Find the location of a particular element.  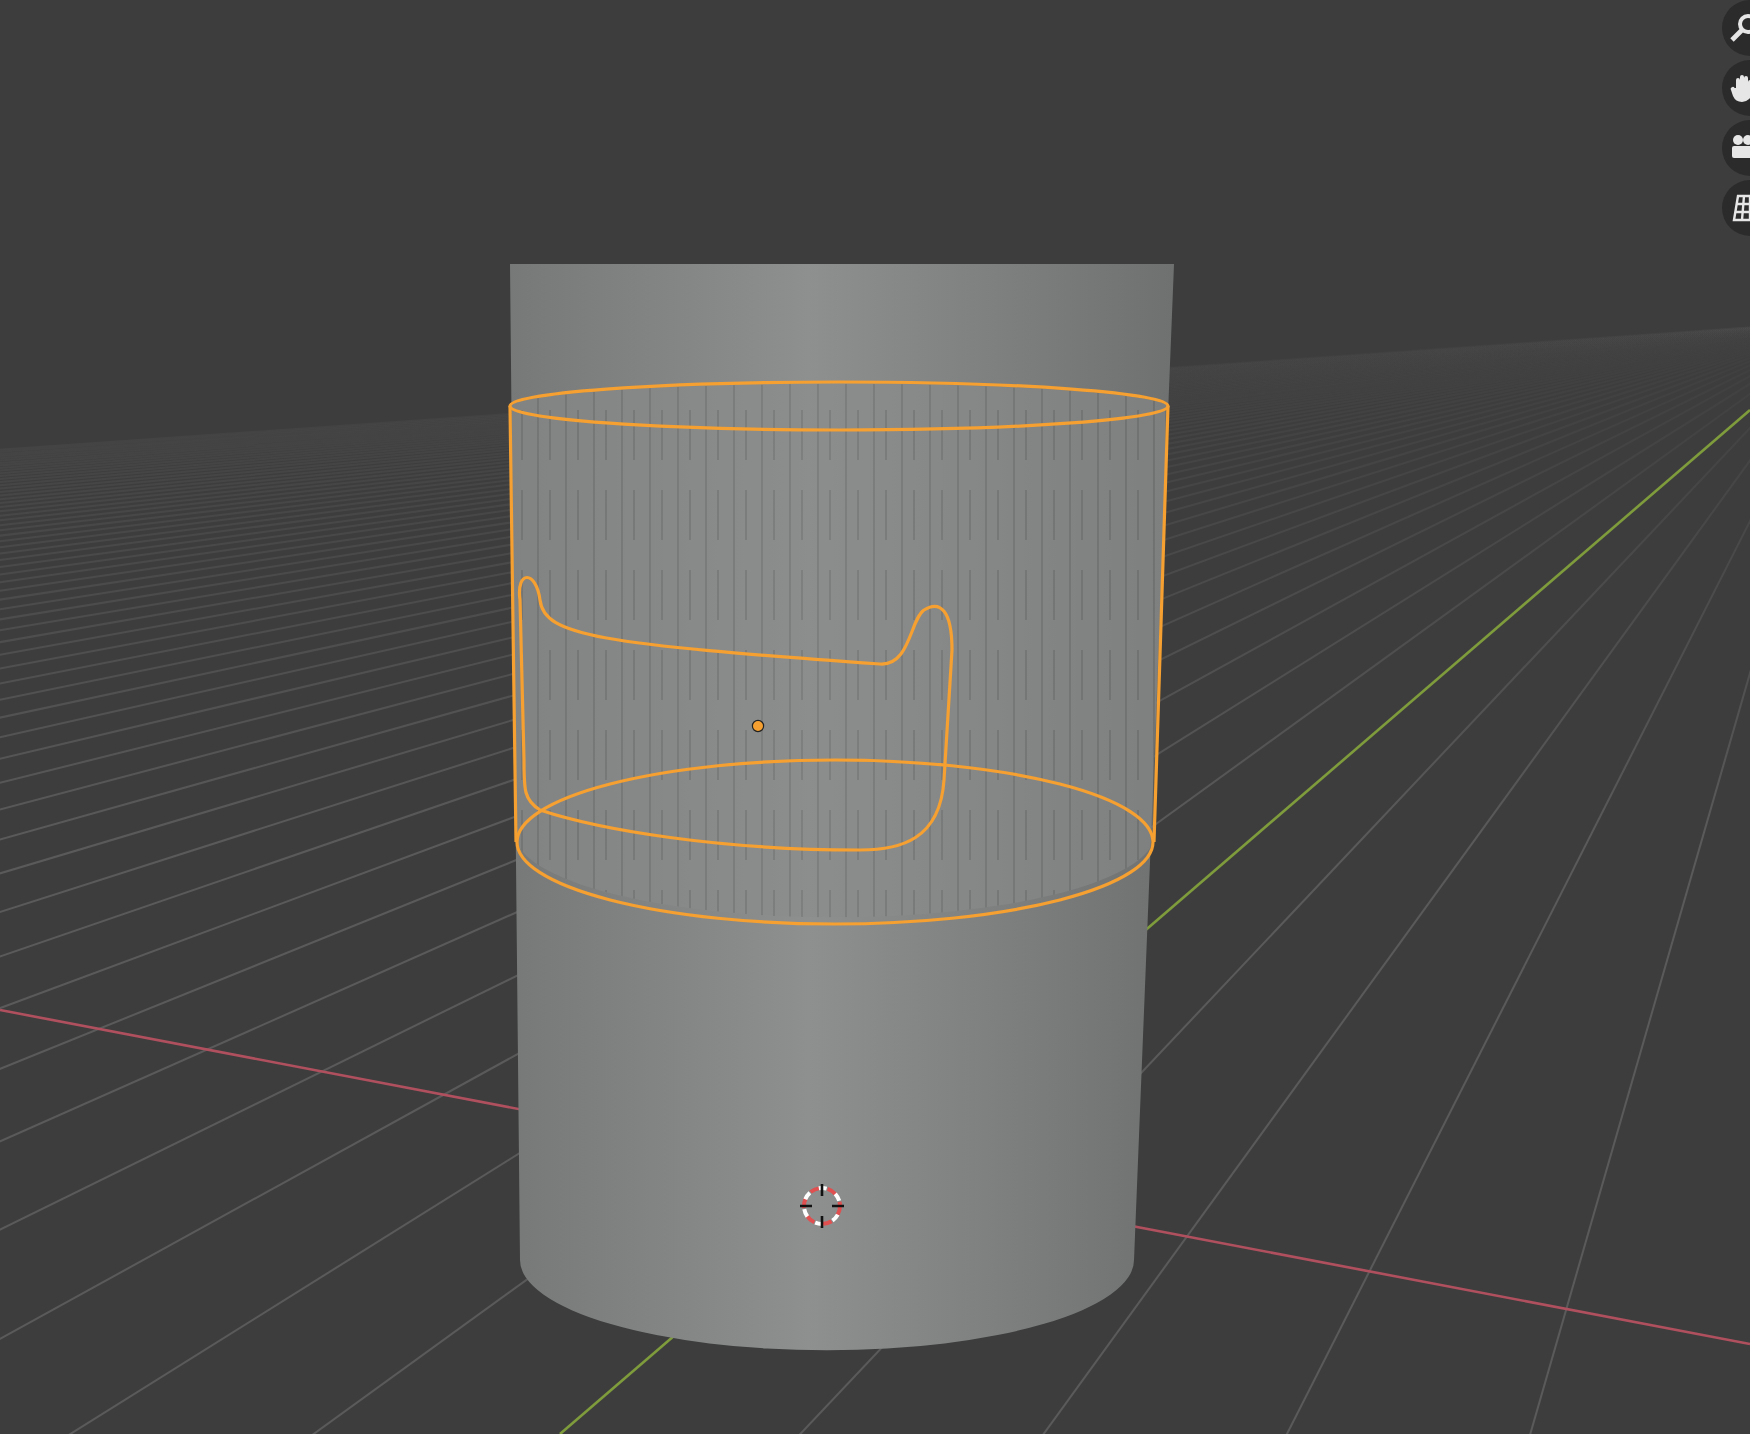

3d-cursor-icon is located at coordinates (822, 1206).